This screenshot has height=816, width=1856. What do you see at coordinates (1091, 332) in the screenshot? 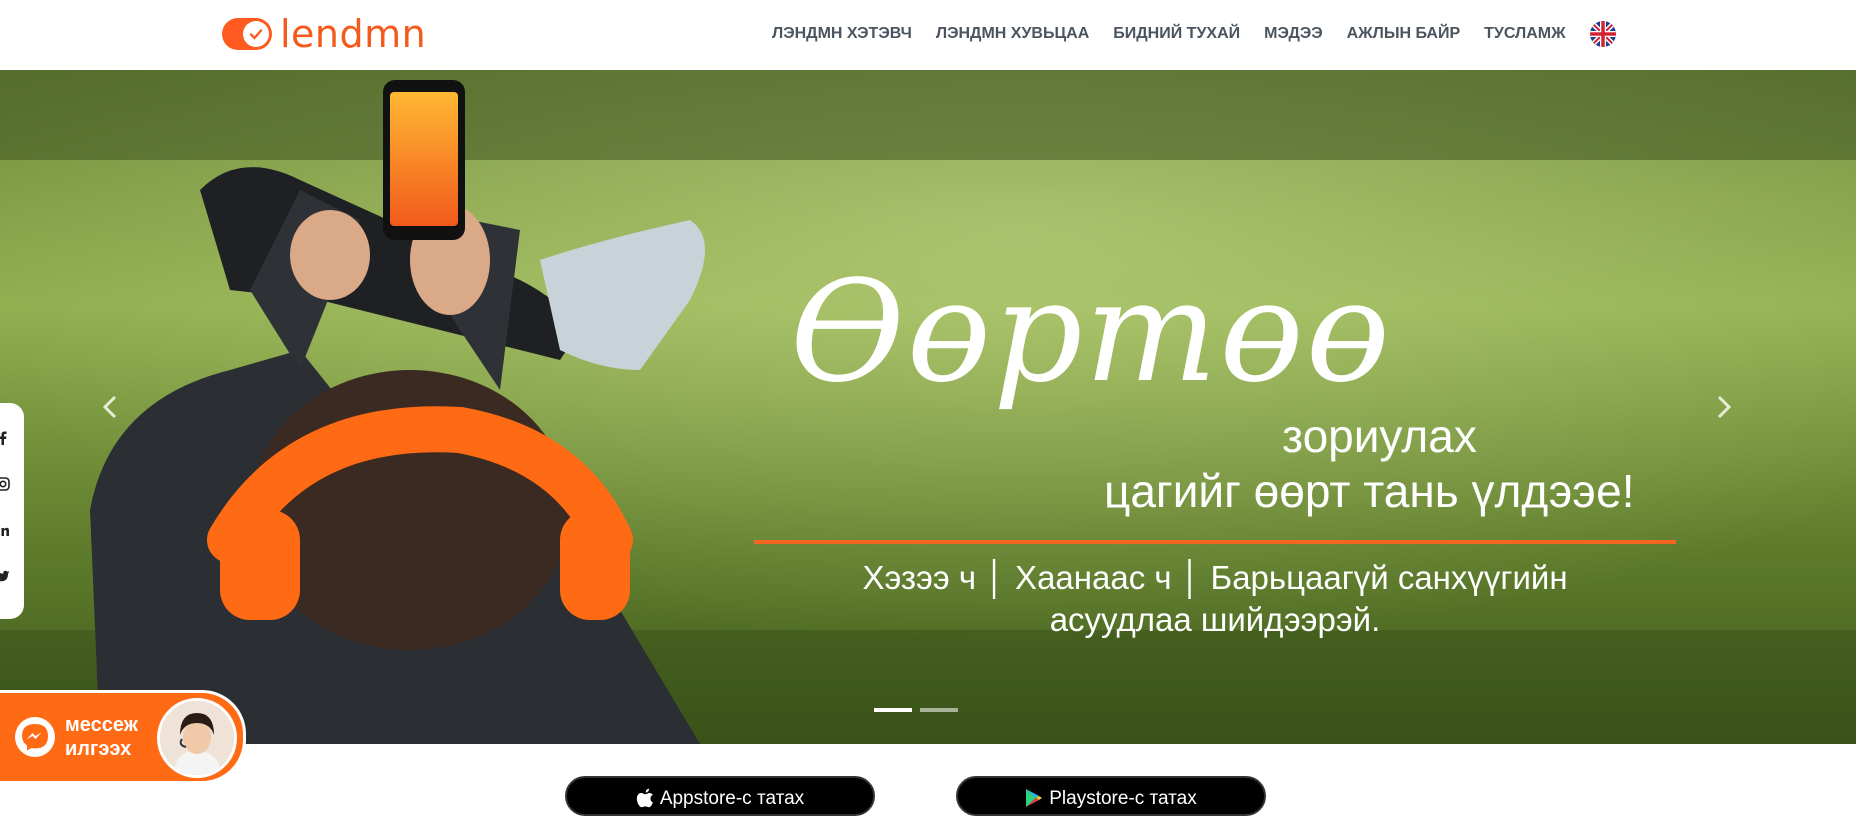
I see `hero-script-word: Өөртөө` at bounding box center [1091, 332].